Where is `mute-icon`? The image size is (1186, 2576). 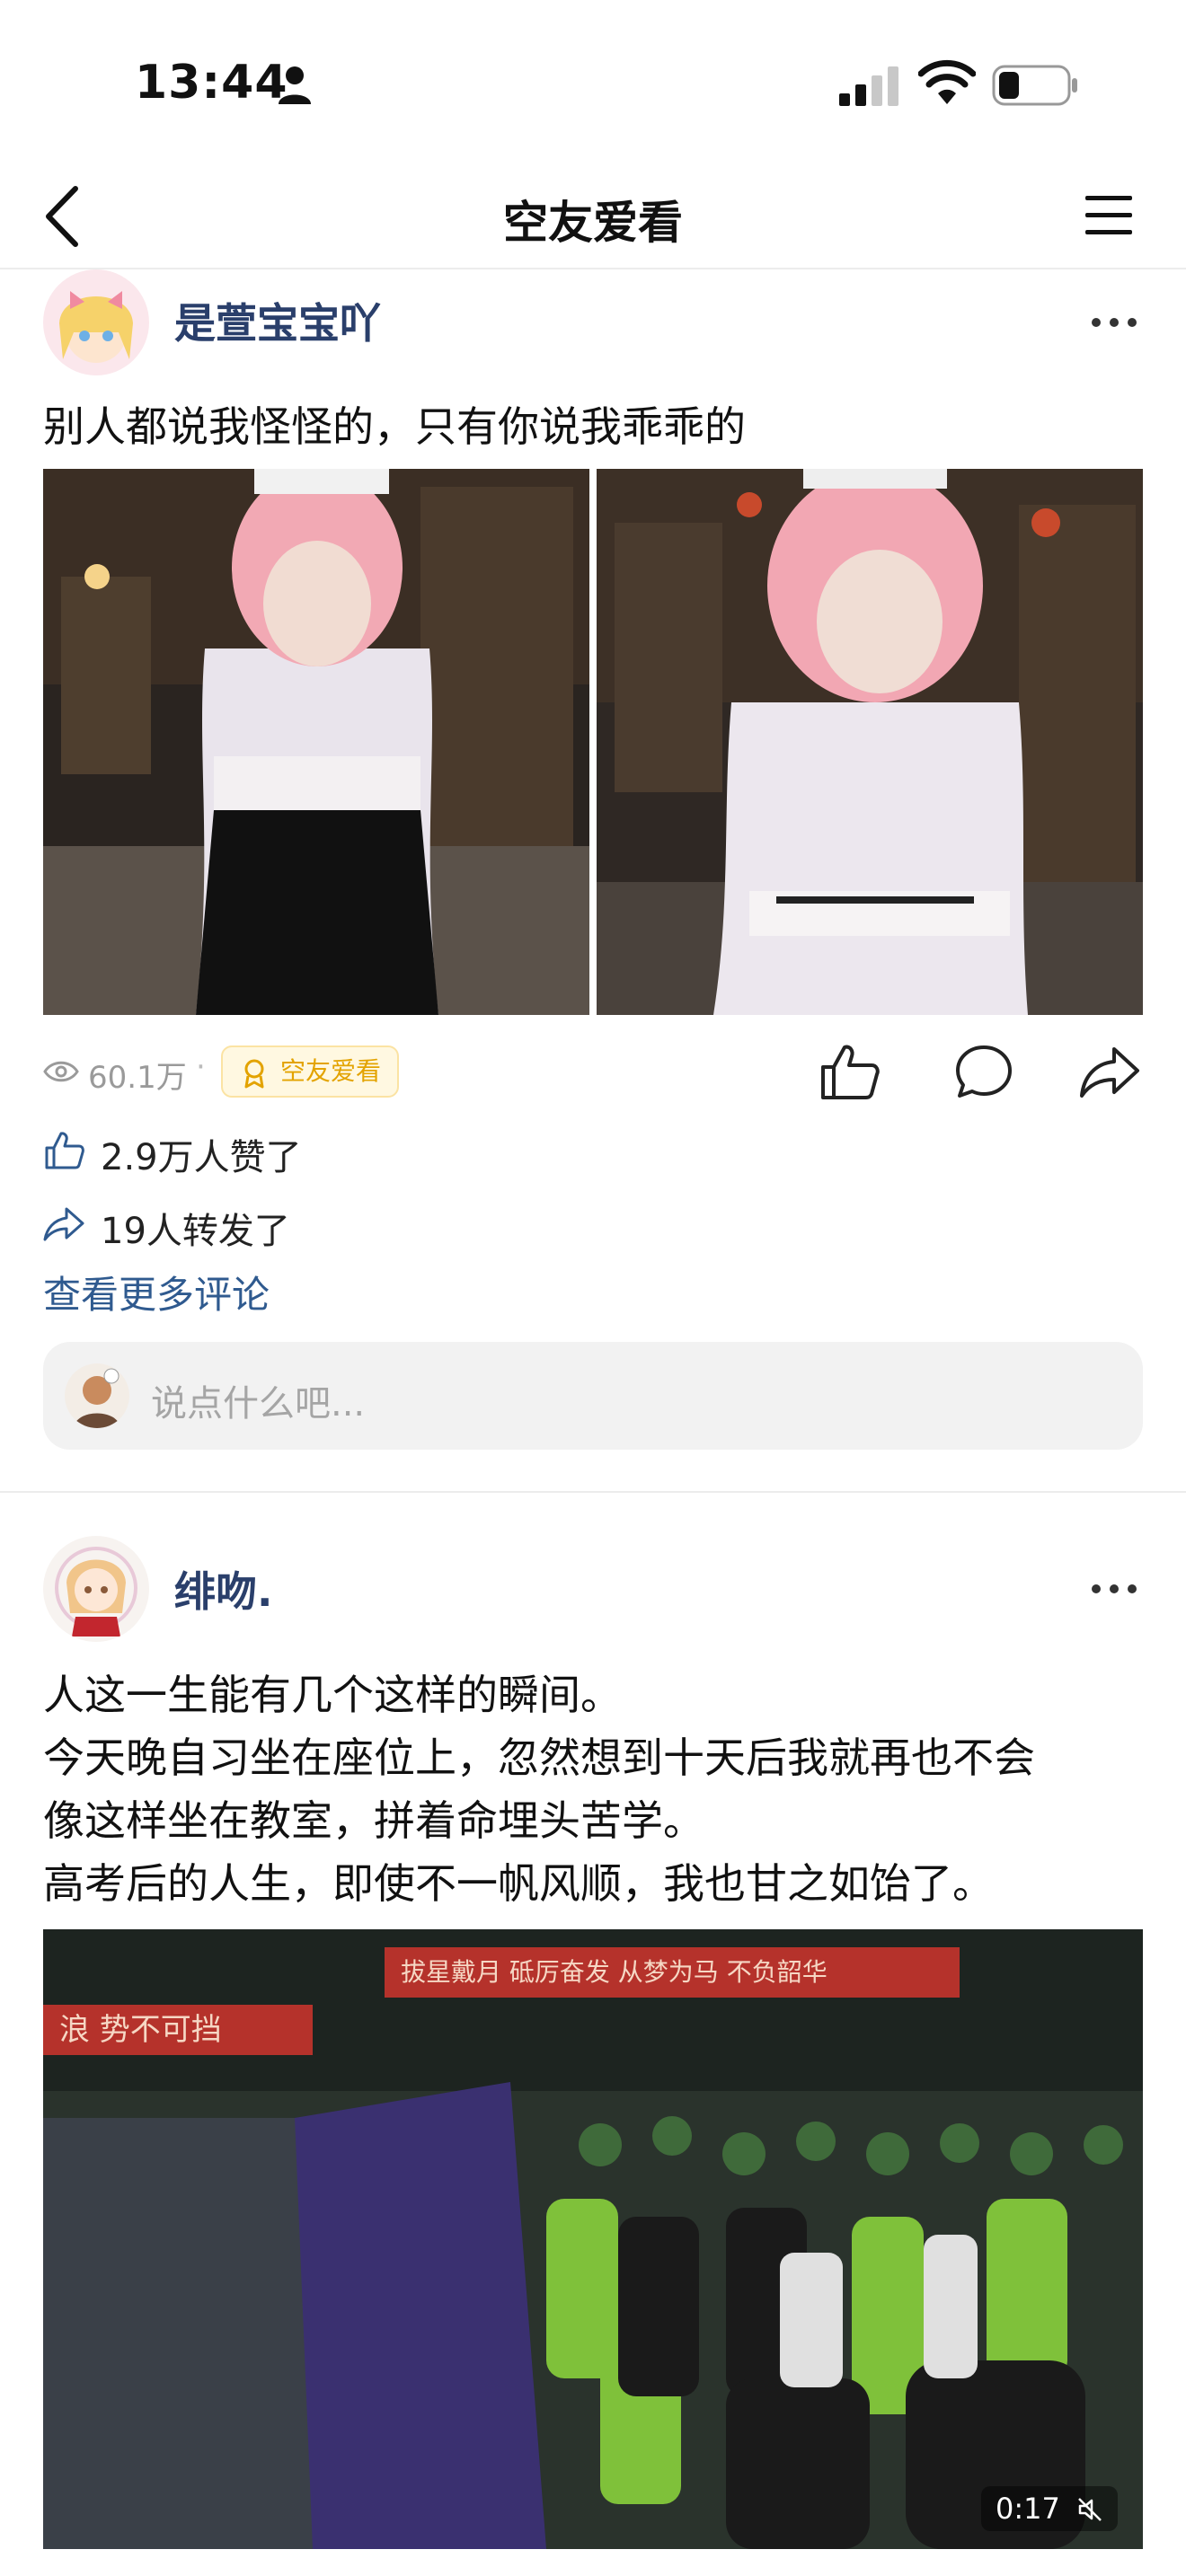 mute-icon is located at coordinates (1089, 2509).